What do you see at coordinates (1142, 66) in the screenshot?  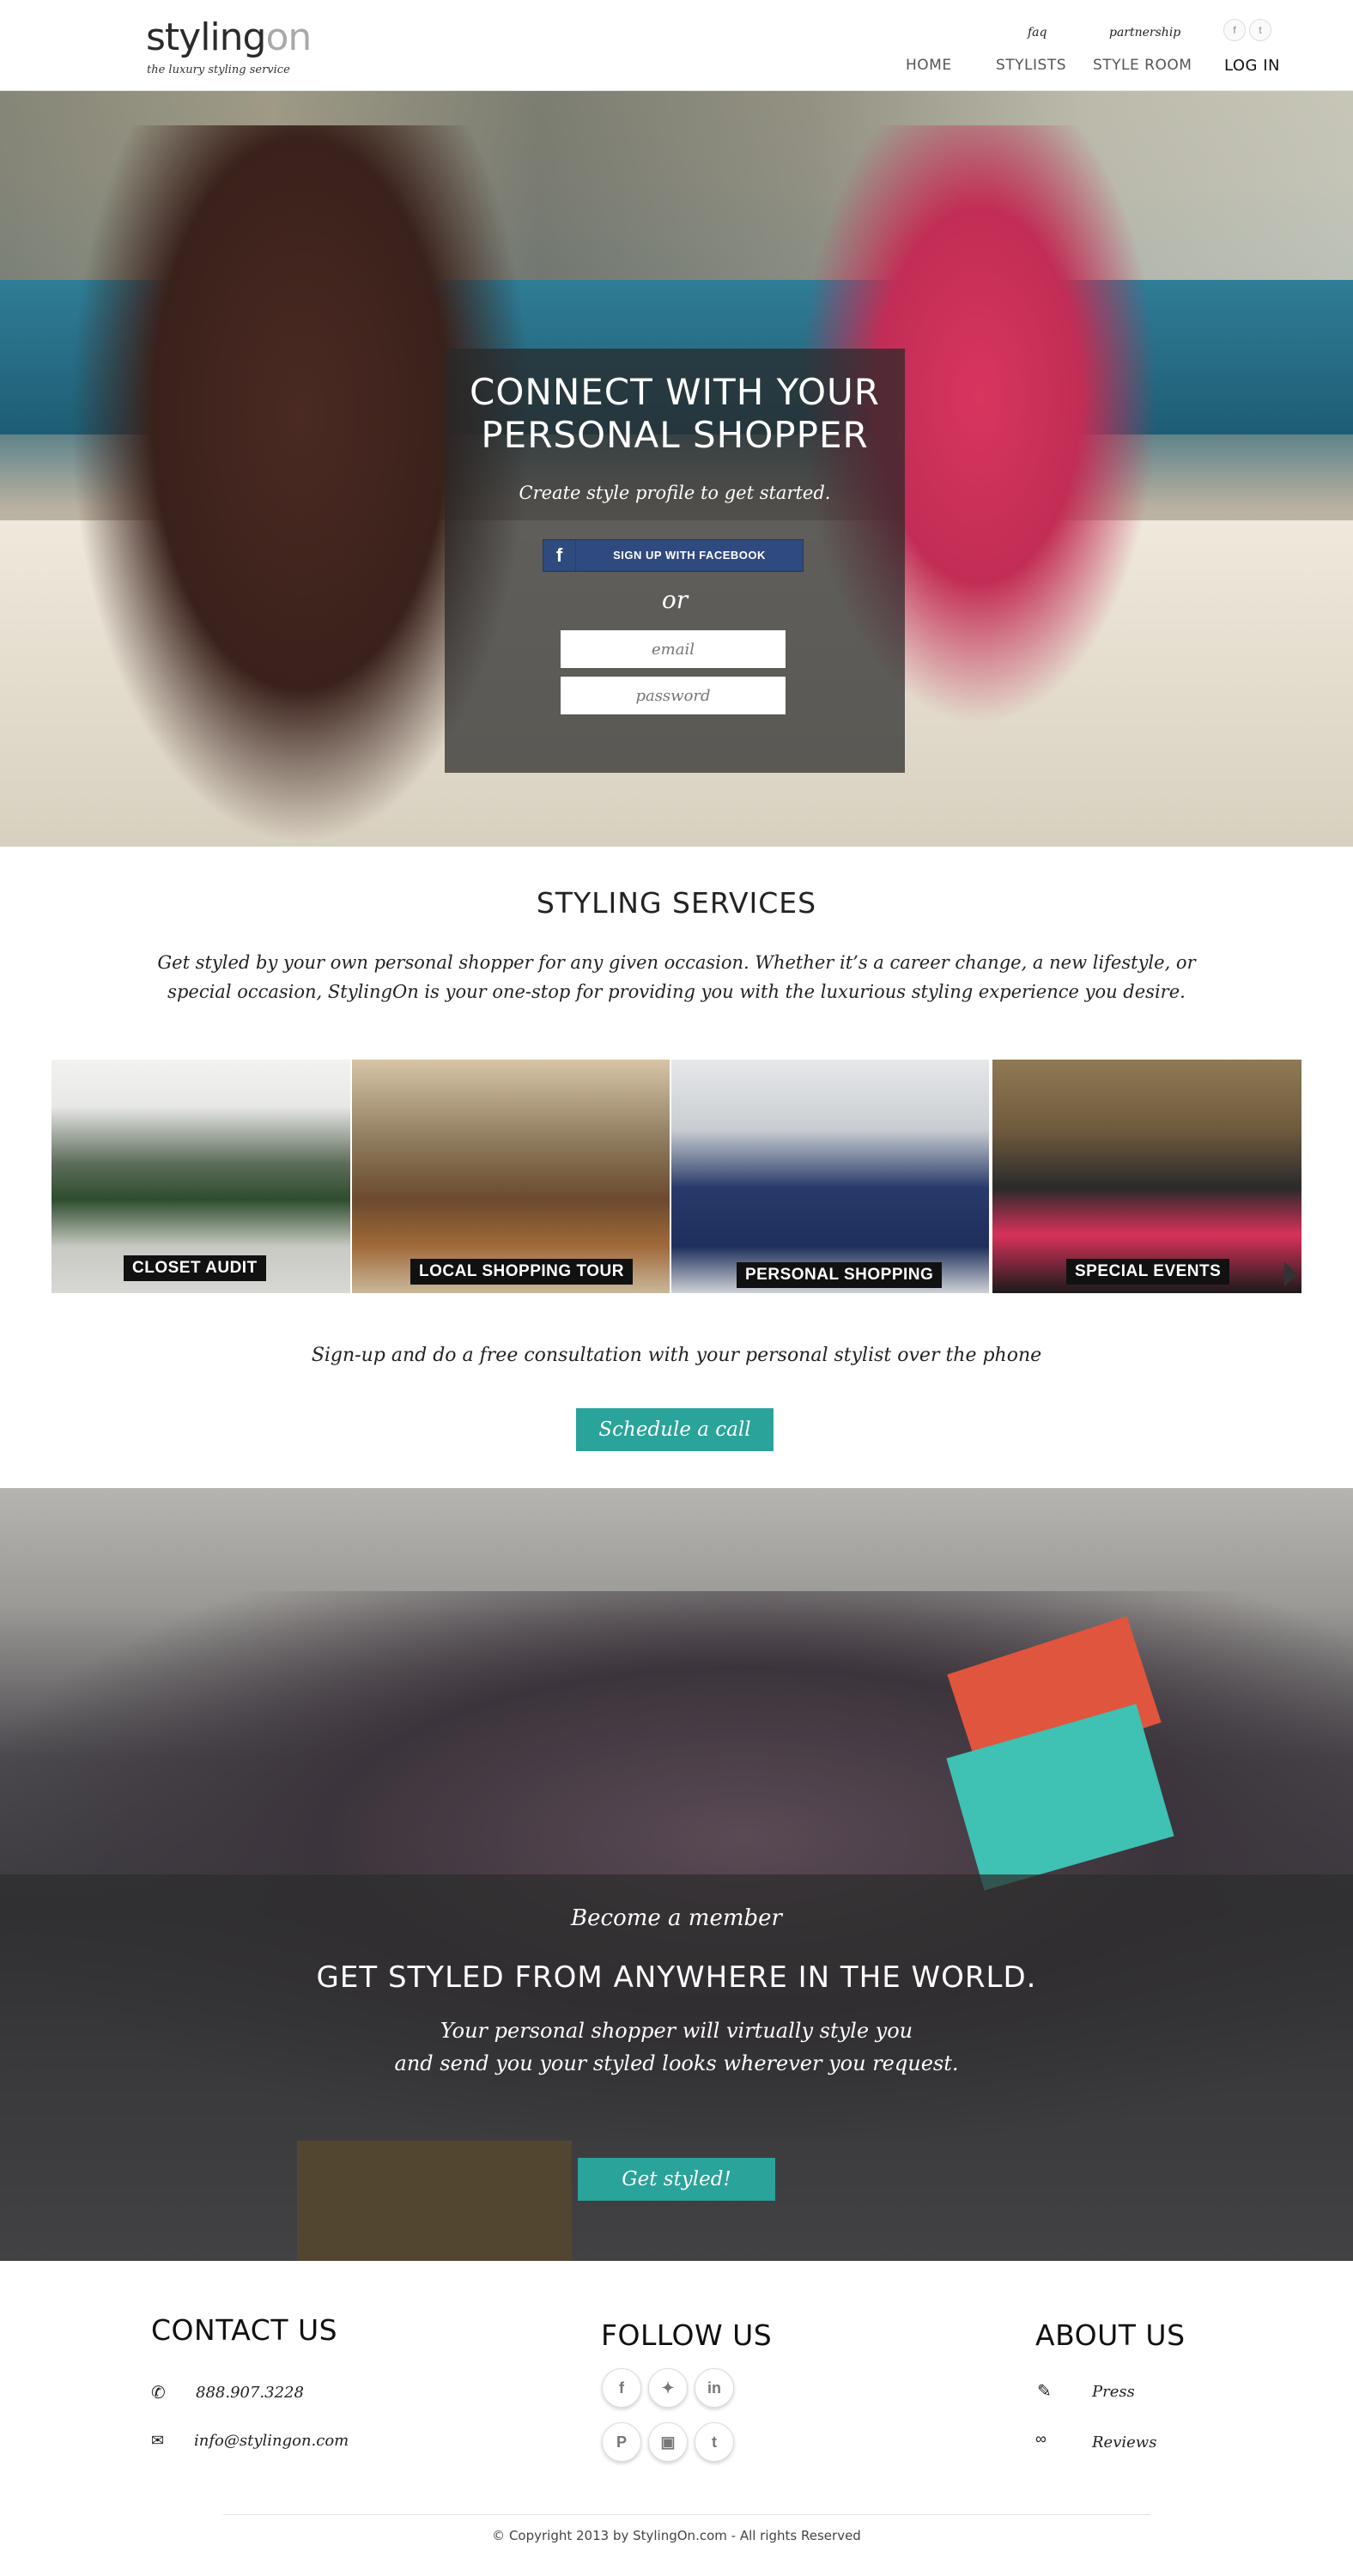 I see `nav-style-room: STYLE ROOM` at bounding box center [1142, 66].